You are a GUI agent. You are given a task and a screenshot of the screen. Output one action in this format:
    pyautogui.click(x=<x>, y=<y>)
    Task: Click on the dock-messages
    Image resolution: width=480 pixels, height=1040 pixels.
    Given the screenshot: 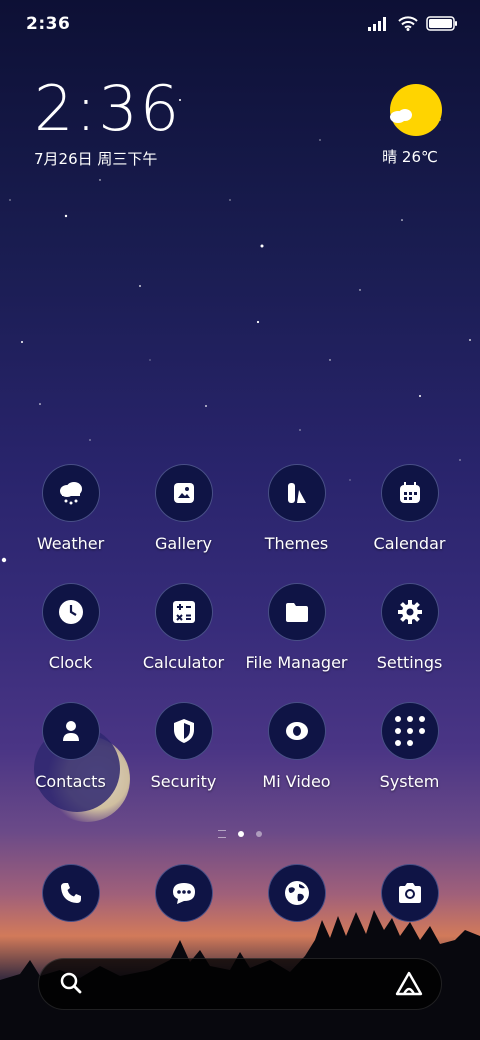 What is the action you would take?
    pyautogui.click(x=183, y=893)
    